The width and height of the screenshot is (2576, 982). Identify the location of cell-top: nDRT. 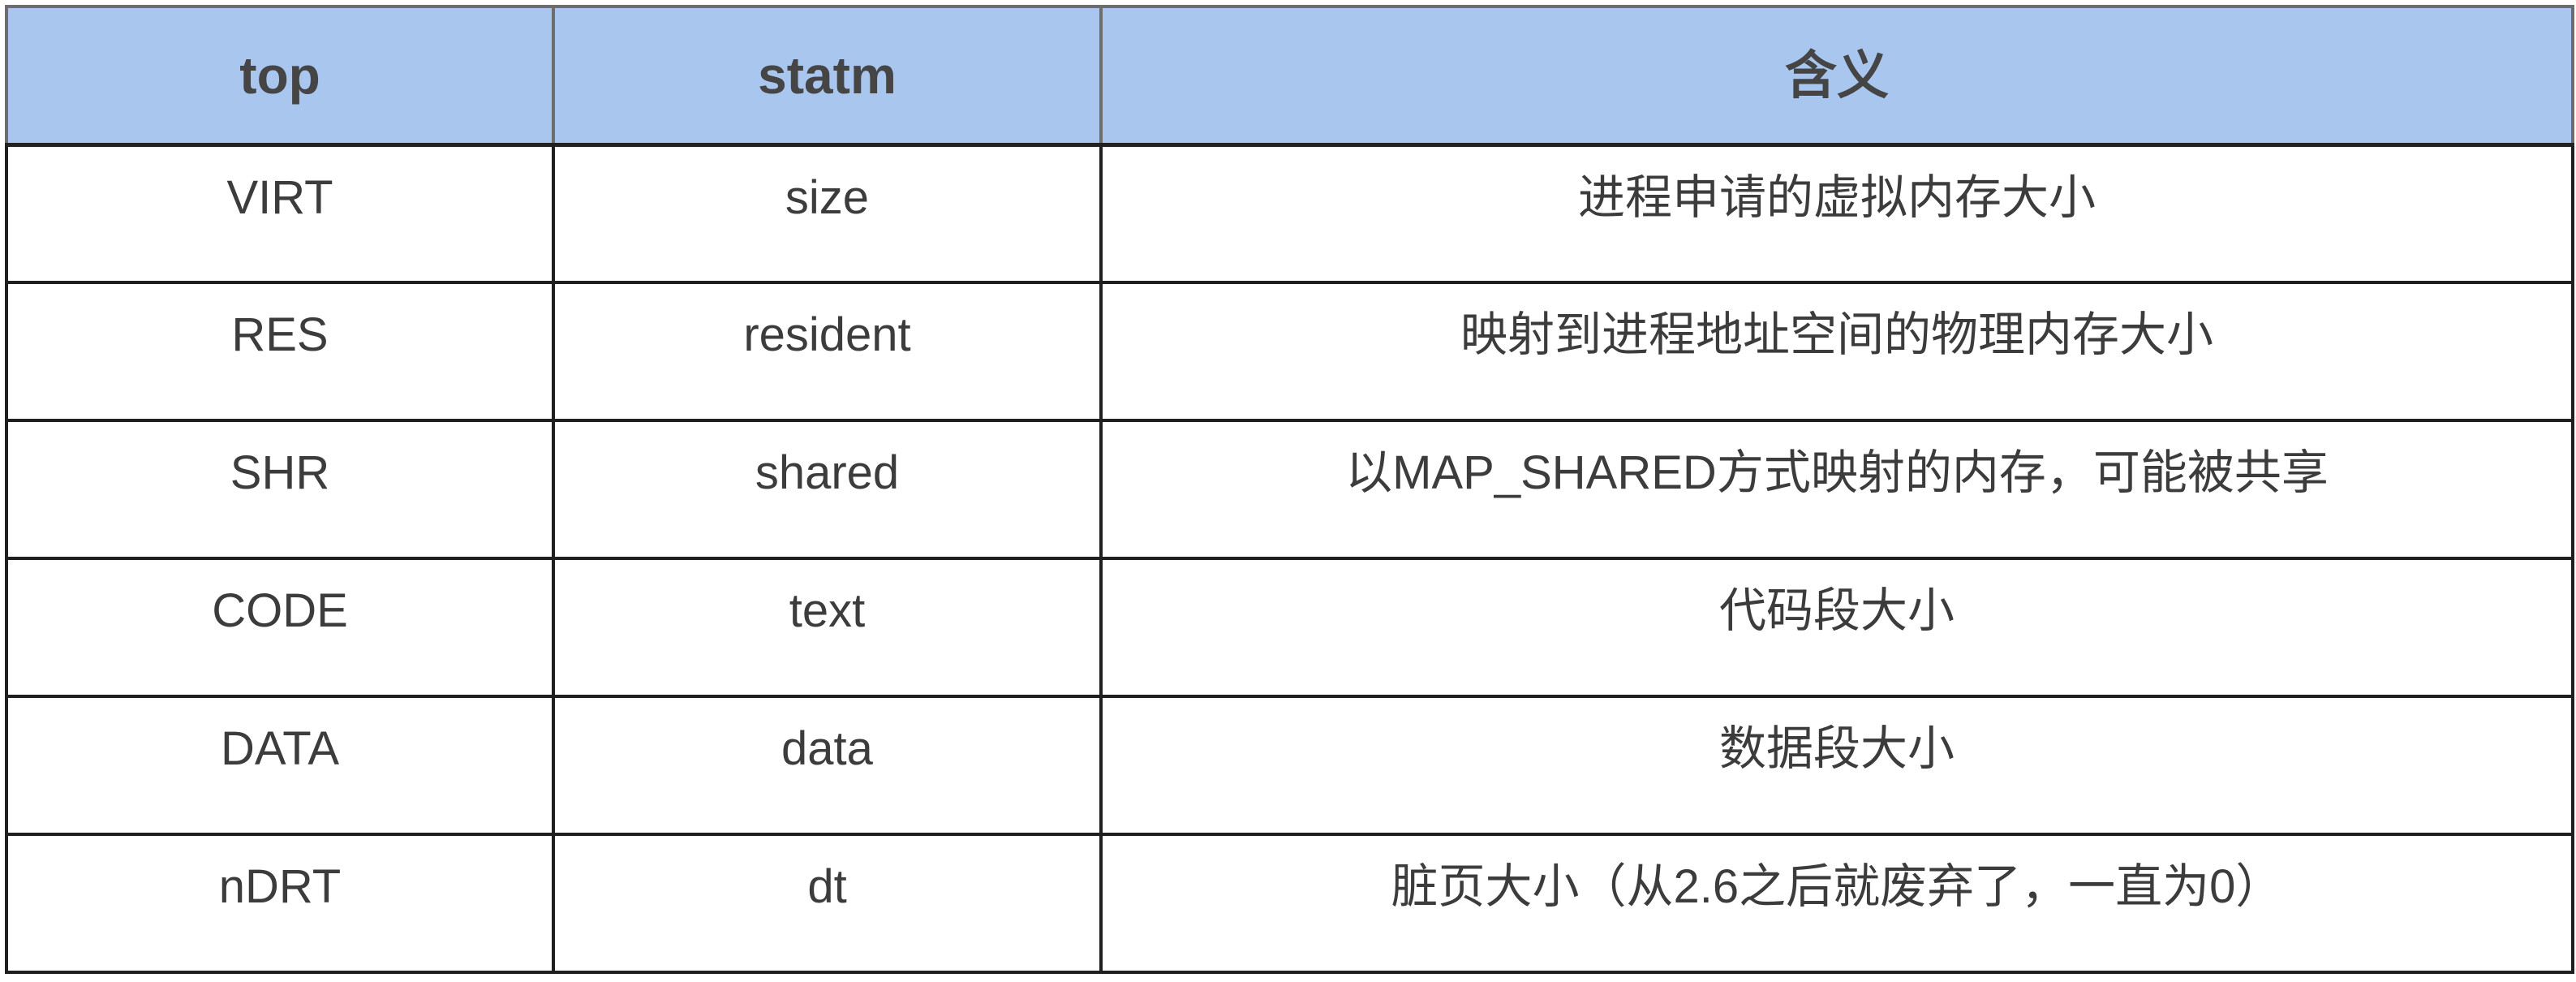
(280, 903).